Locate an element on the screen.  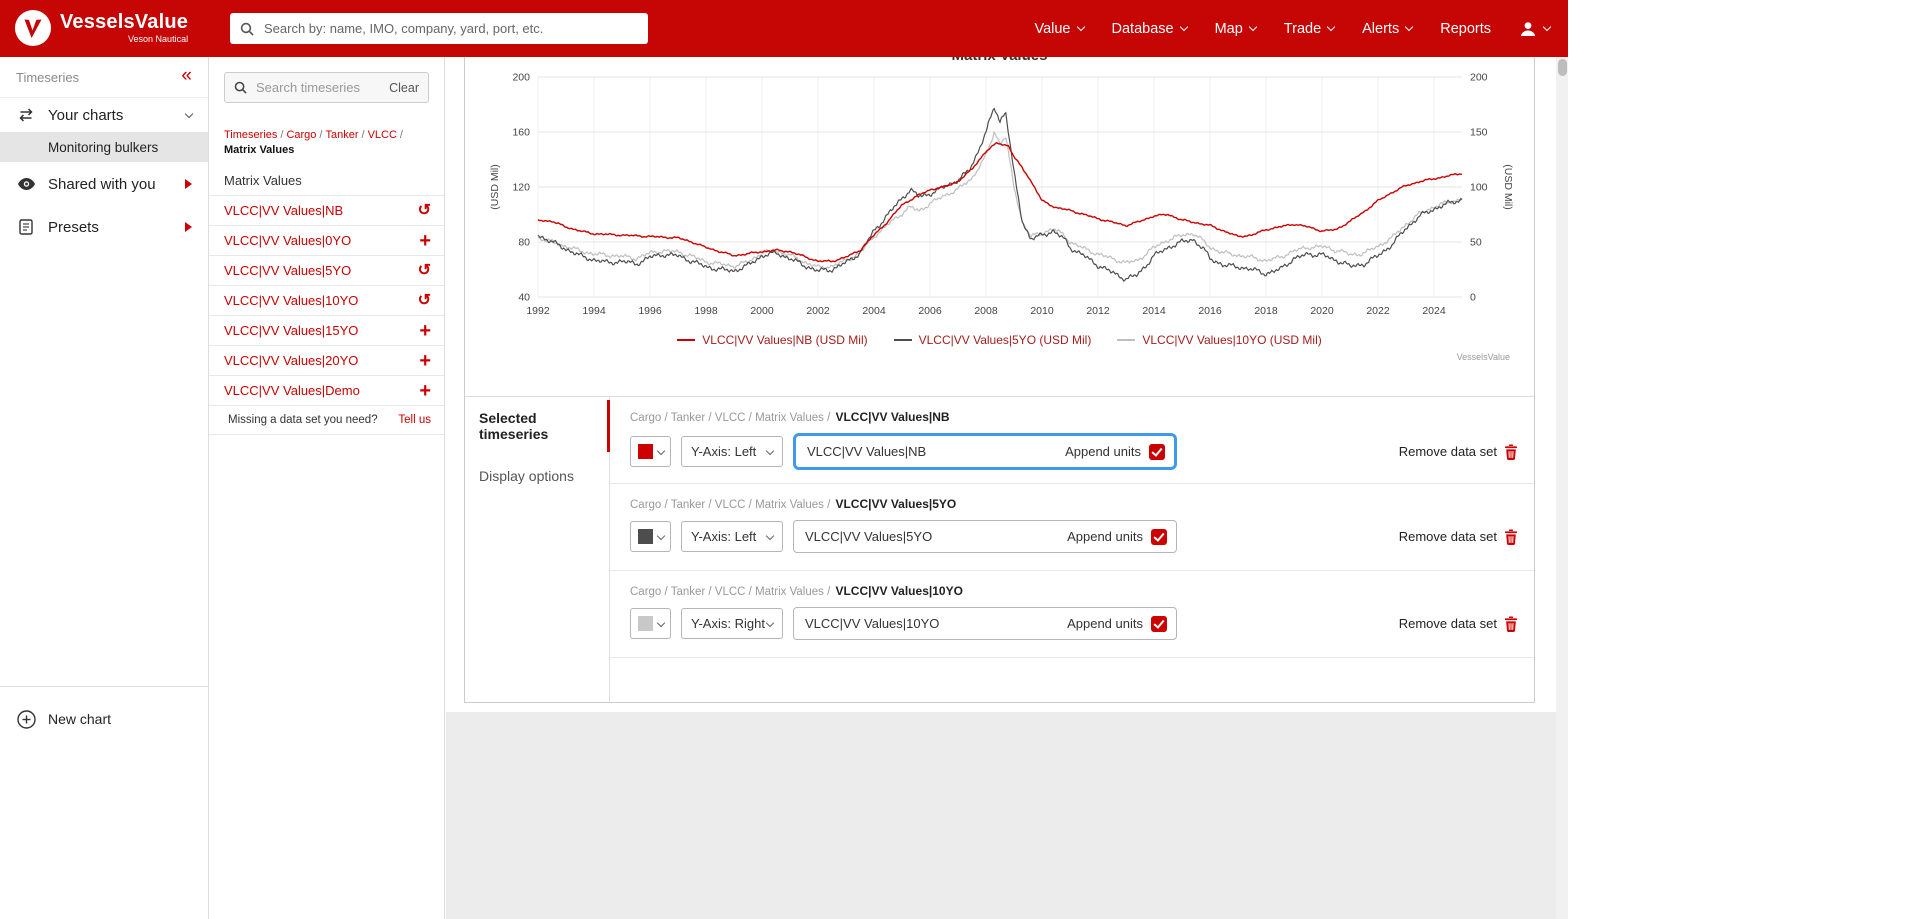
global-search is located at coordinates (439, 28).